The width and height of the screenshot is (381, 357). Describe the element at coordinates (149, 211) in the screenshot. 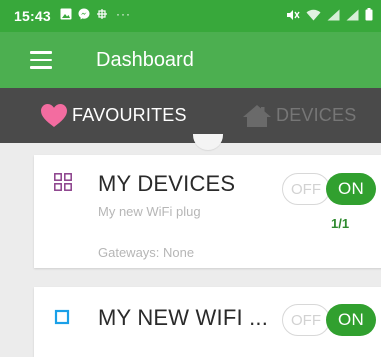

I see `card-subtitle: My new WiFi plug` at that location.